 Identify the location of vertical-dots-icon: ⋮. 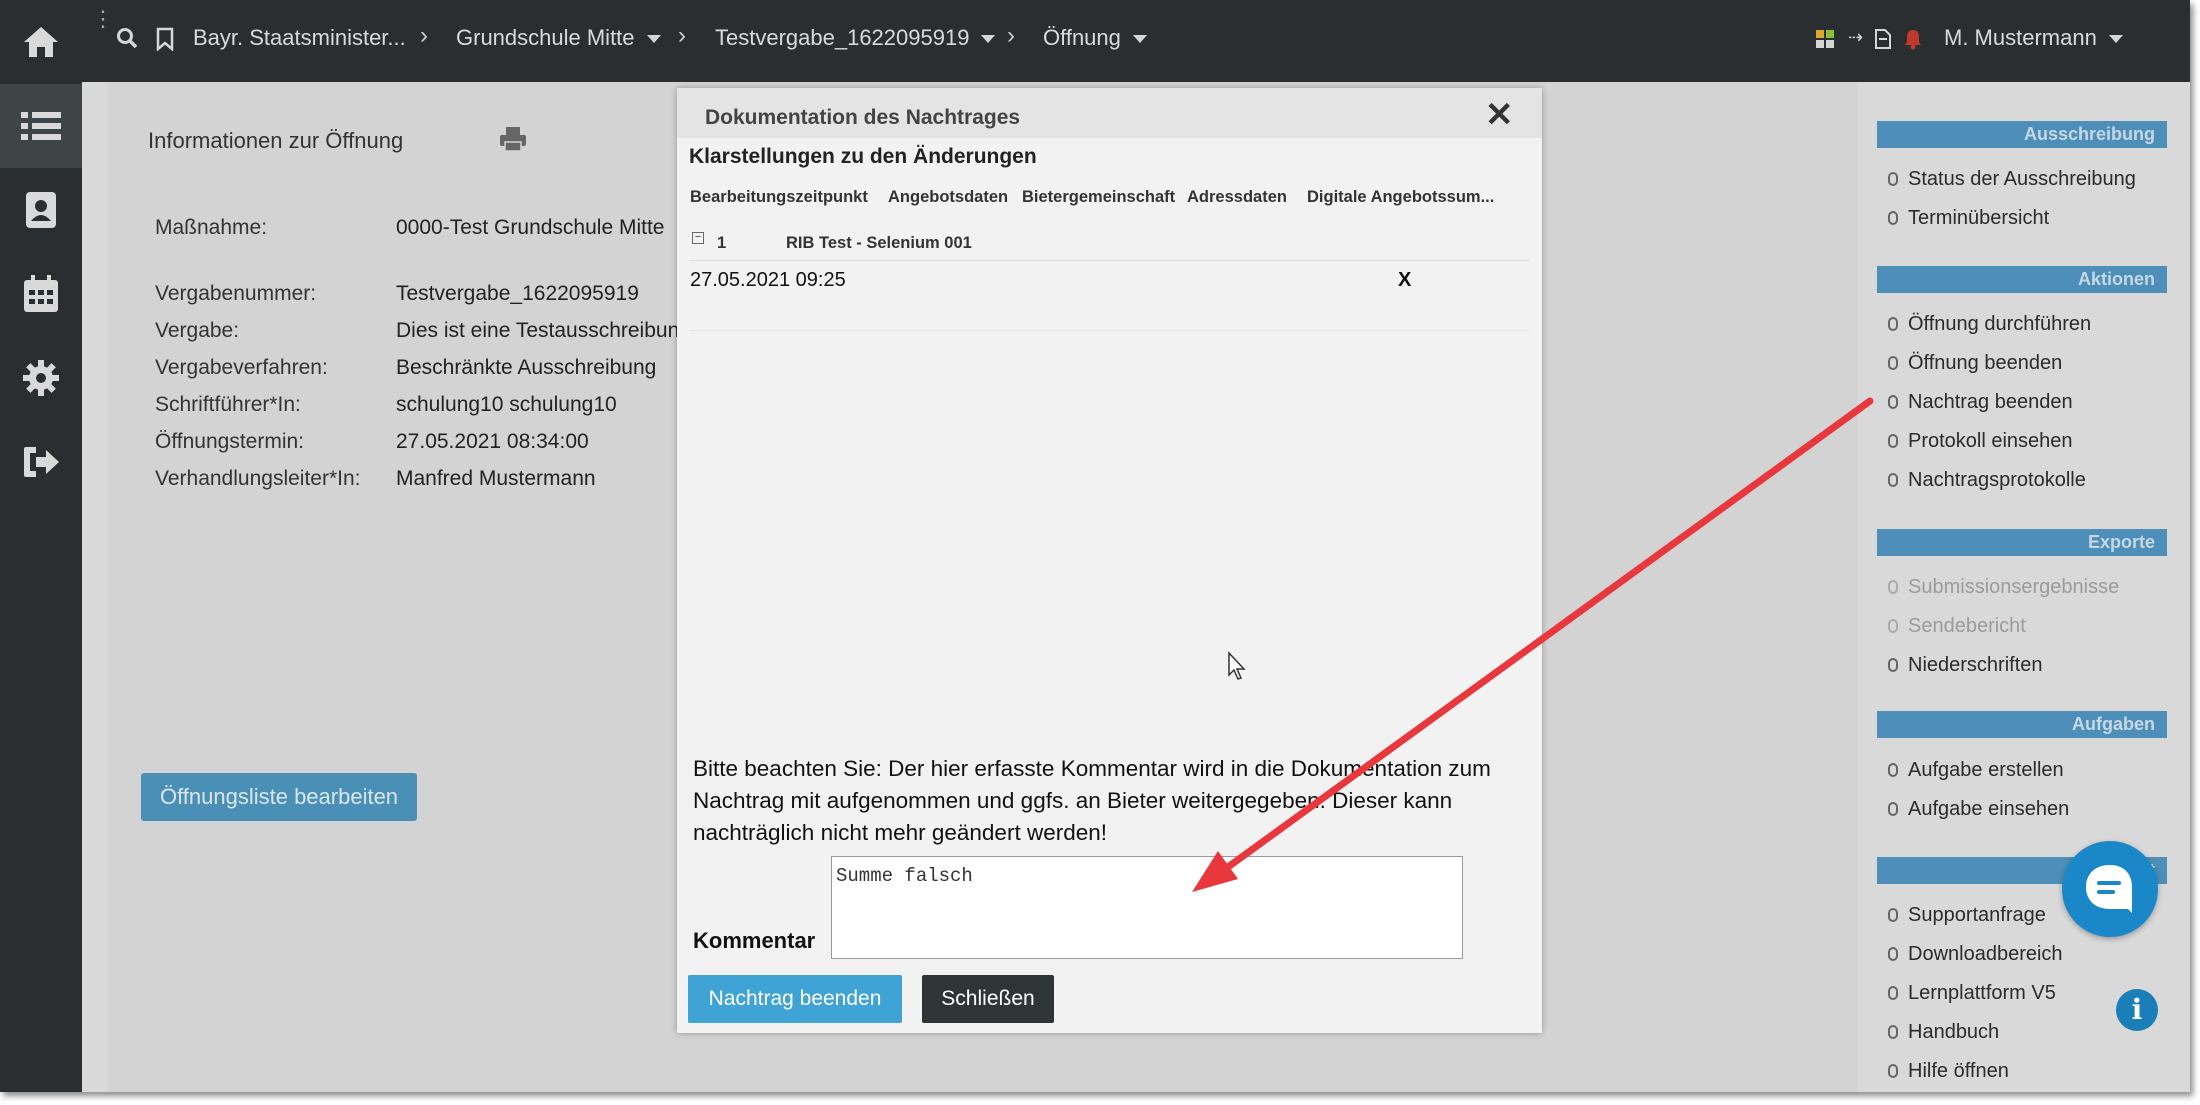
(103, 19).